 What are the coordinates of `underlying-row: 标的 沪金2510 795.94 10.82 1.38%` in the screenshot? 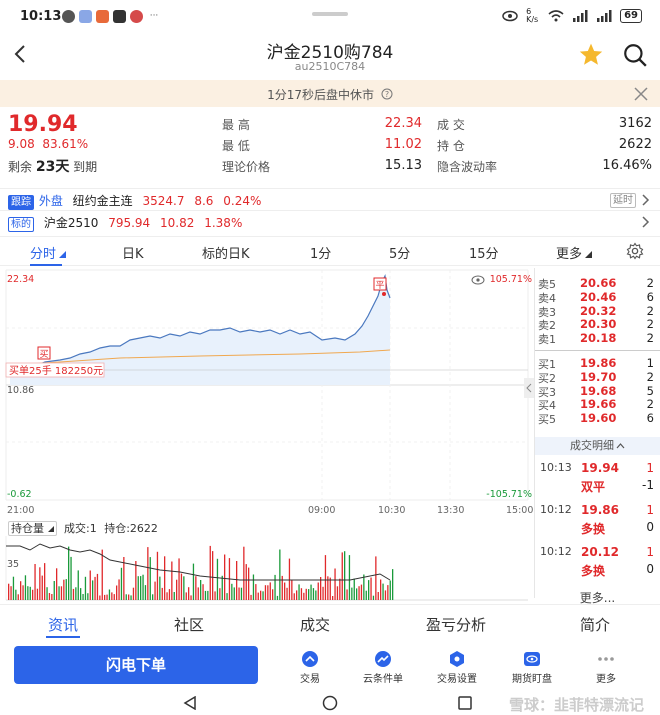 It's located at (330, 221).